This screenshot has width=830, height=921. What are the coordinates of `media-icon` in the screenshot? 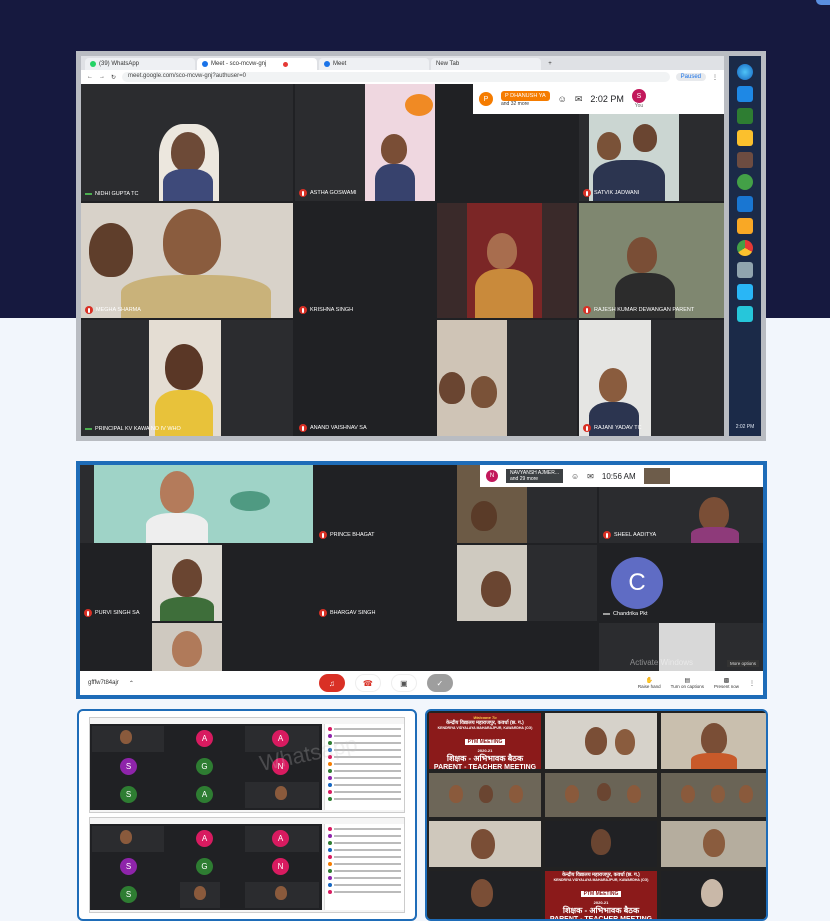 It's located at (745, 138).